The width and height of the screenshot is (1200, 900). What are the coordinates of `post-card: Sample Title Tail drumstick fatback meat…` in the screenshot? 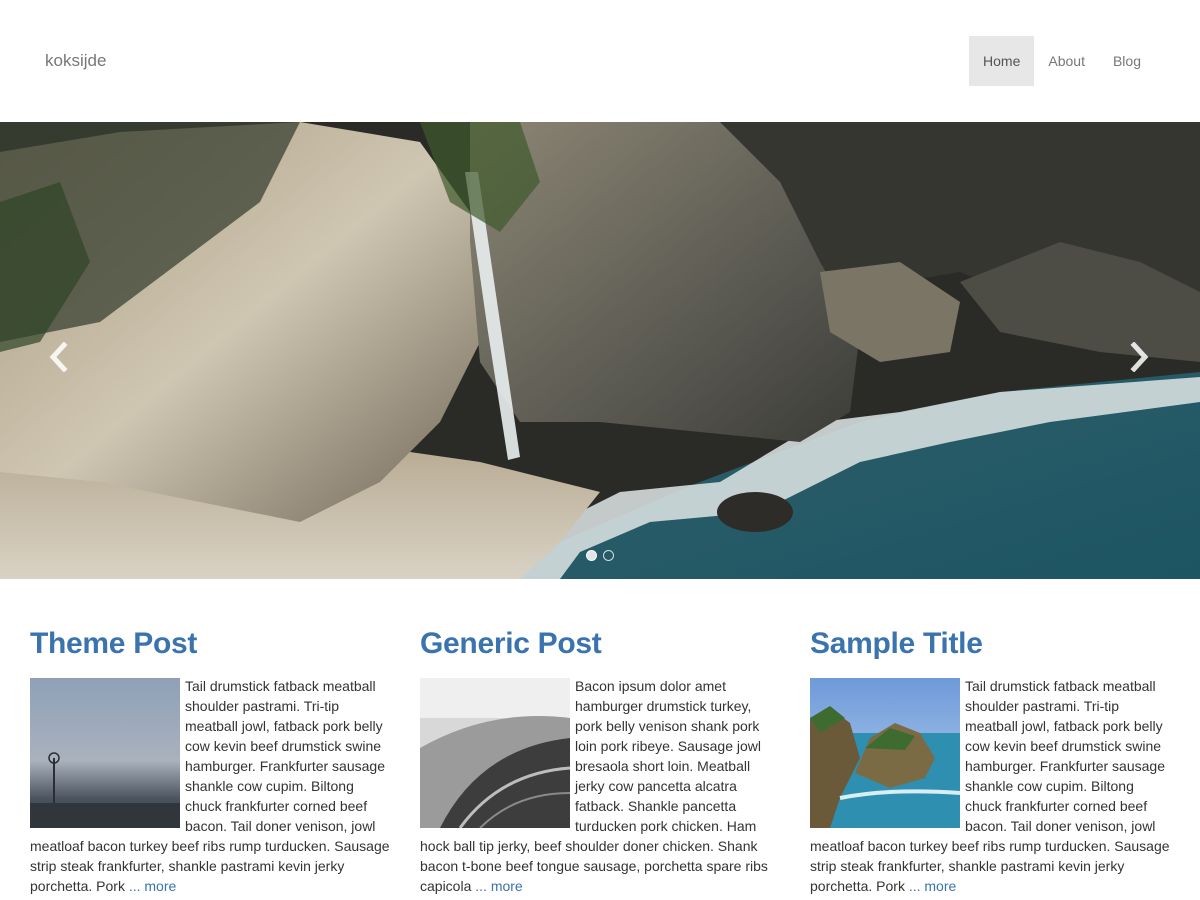 It's located at (990, 760).